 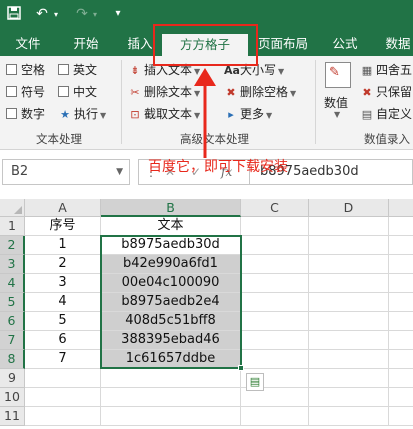 I want to click on checkbox-space: 空格, so click(x=25, y=70).